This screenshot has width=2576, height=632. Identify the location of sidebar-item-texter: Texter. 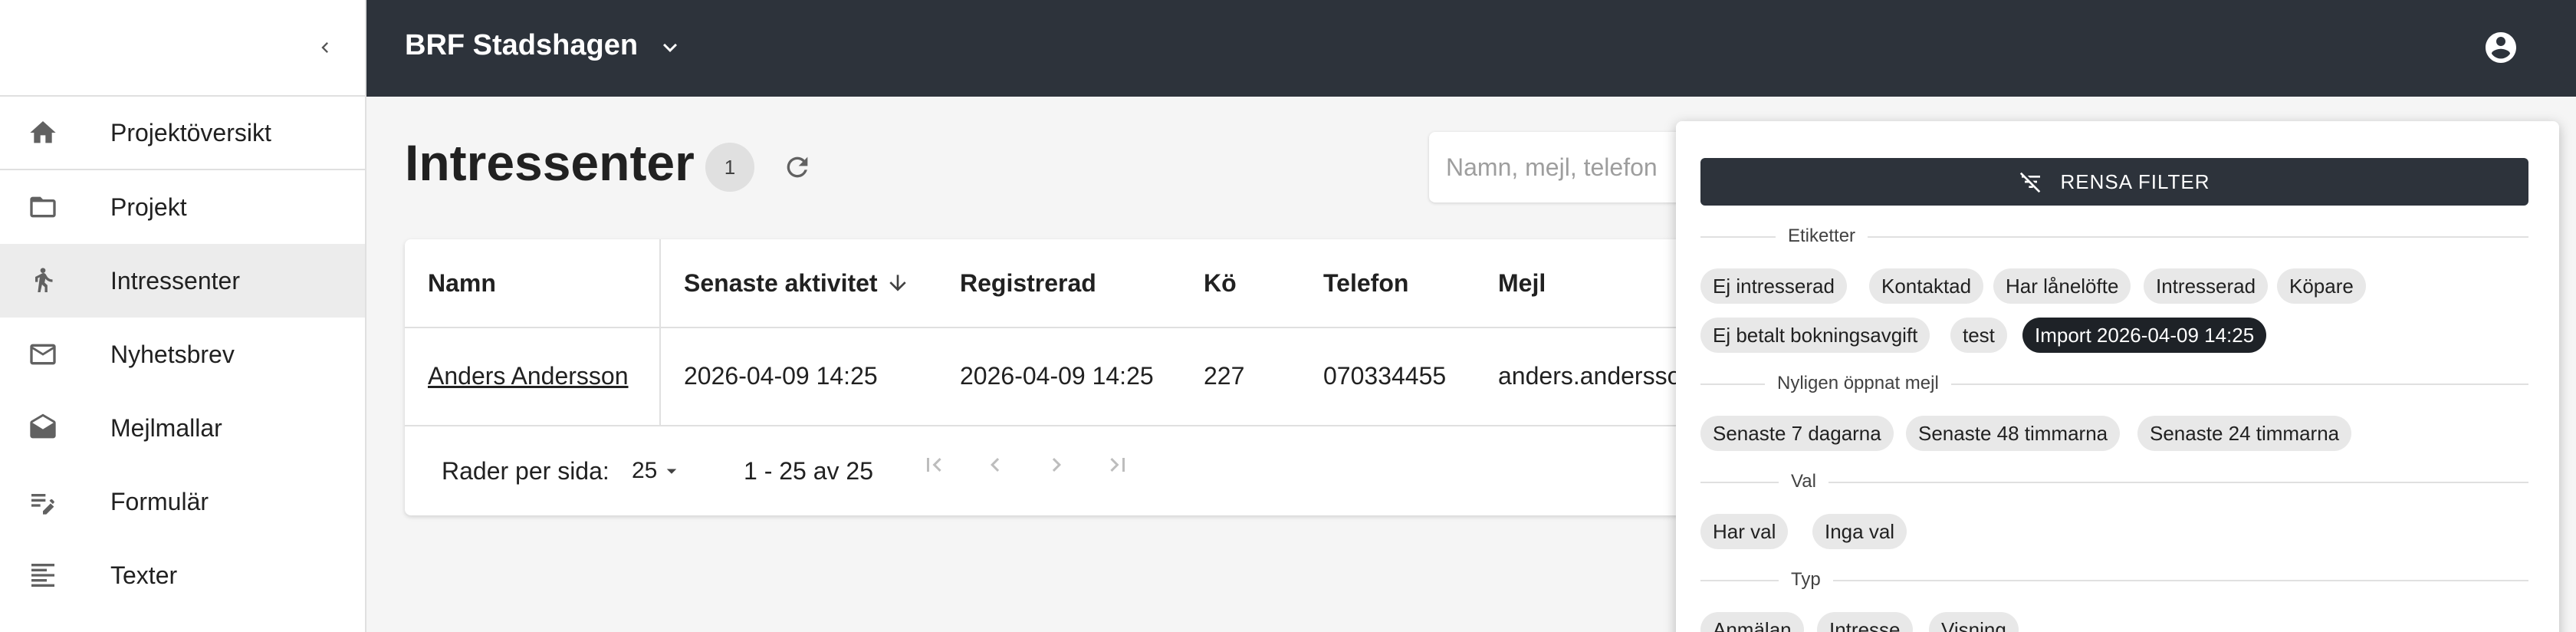
(182, 575).